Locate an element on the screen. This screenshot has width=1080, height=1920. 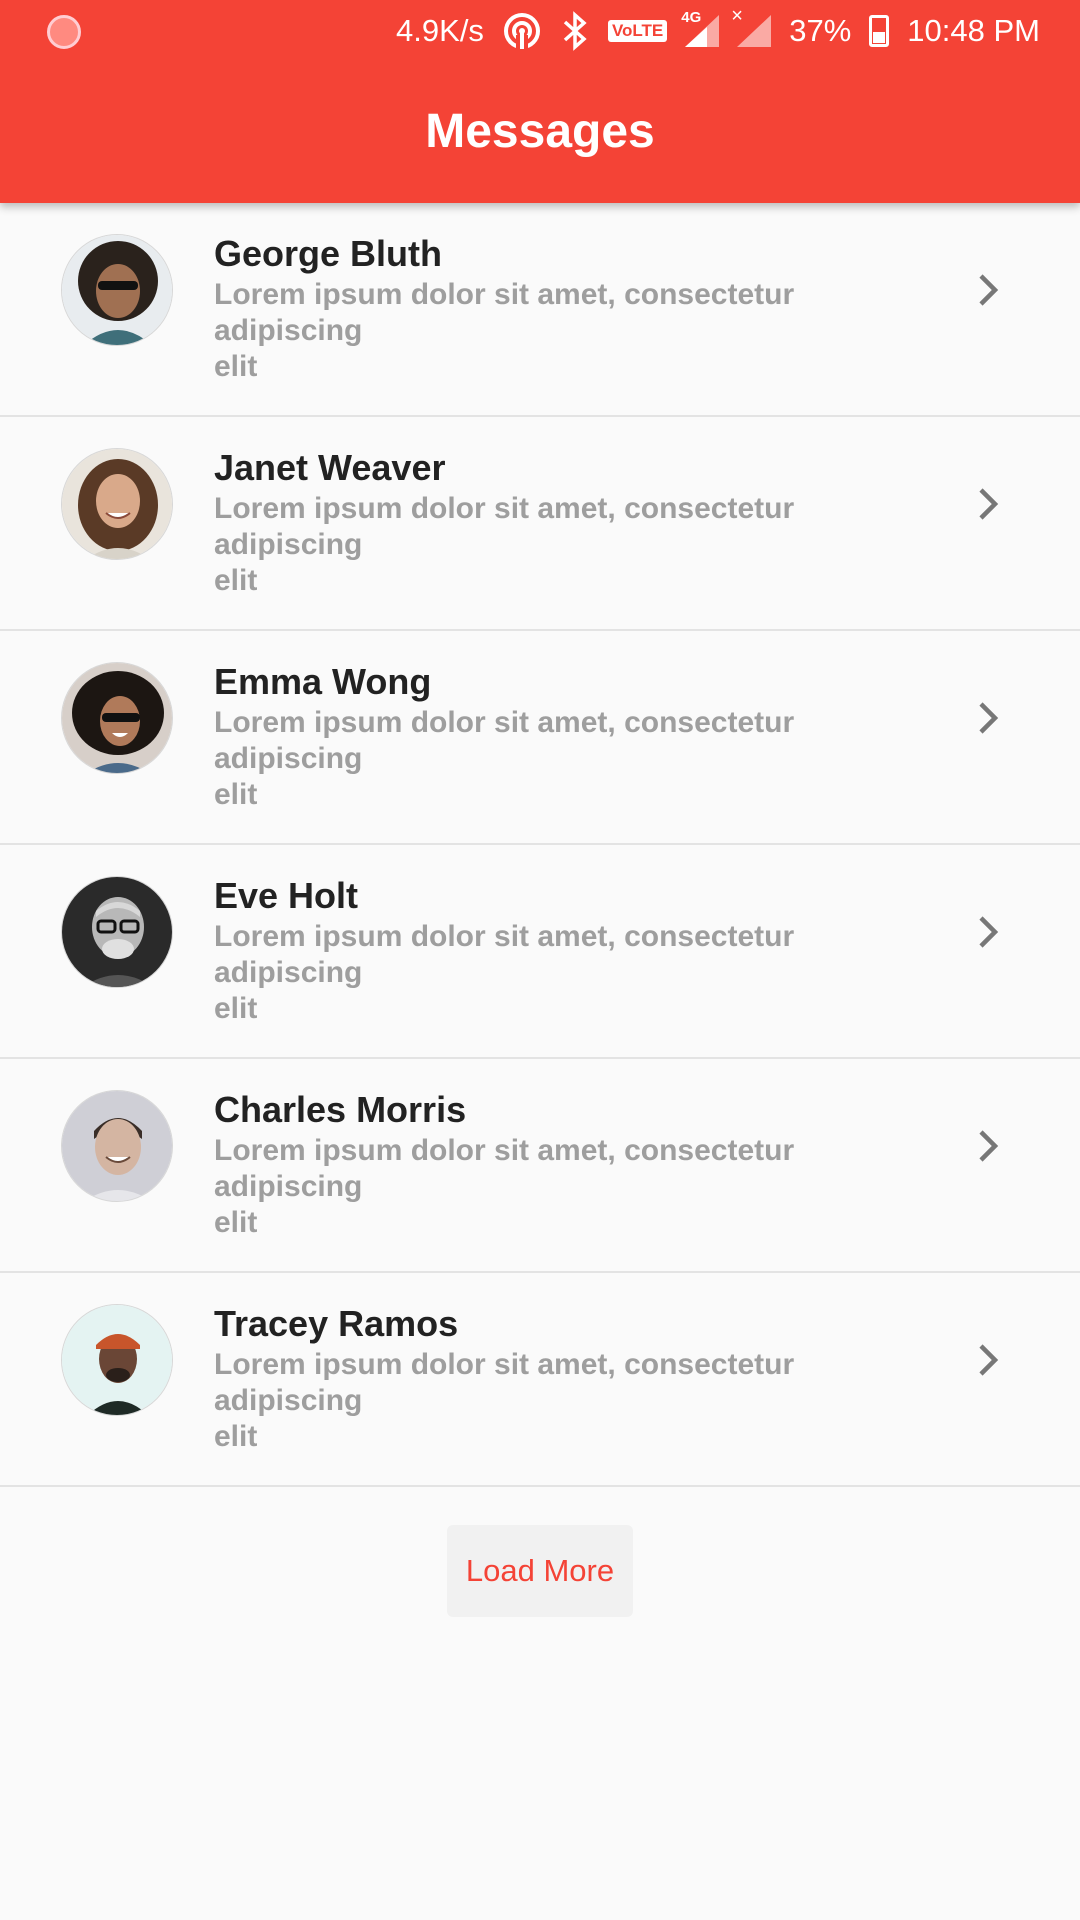
sender-name: Tracey Ramos is located at coordinates (336, 1323).